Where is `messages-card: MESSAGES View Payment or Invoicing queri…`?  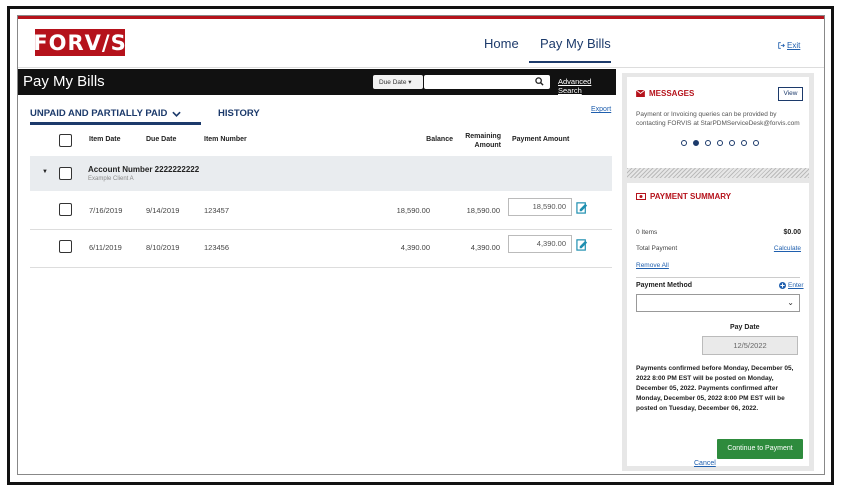
messages-card: MESSAGES View Payment or Invoicing queri… is located at coordinates (718, 122).